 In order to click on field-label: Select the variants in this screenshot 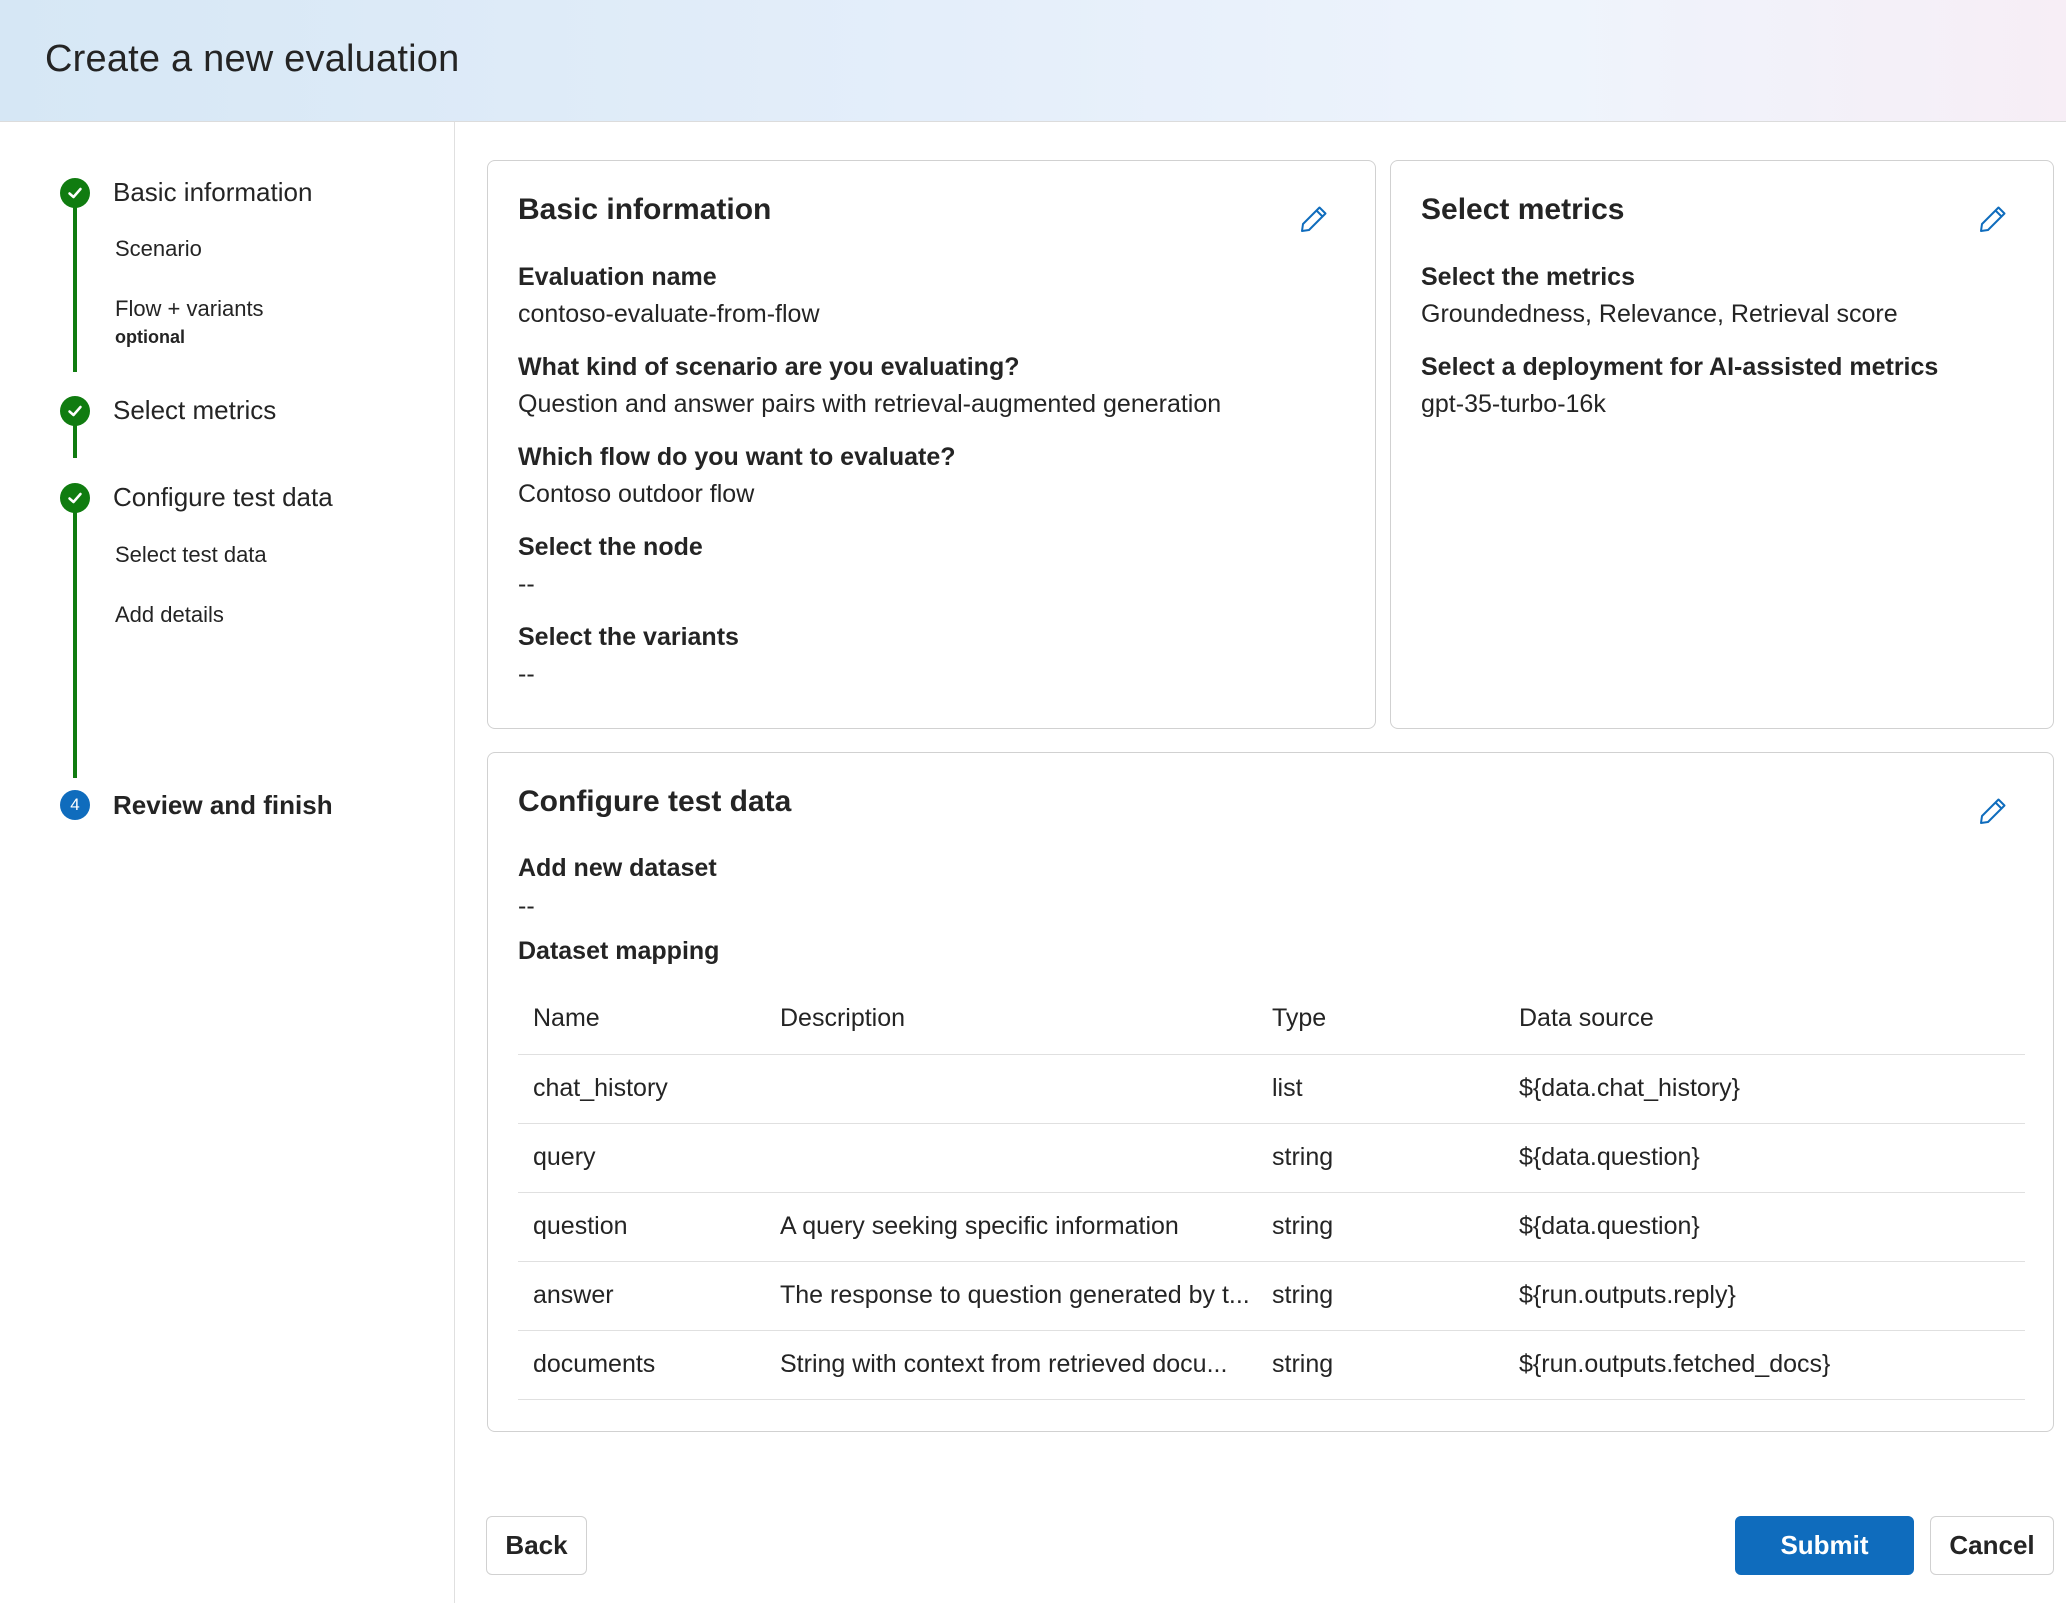, I will do `click(628, 637)`.